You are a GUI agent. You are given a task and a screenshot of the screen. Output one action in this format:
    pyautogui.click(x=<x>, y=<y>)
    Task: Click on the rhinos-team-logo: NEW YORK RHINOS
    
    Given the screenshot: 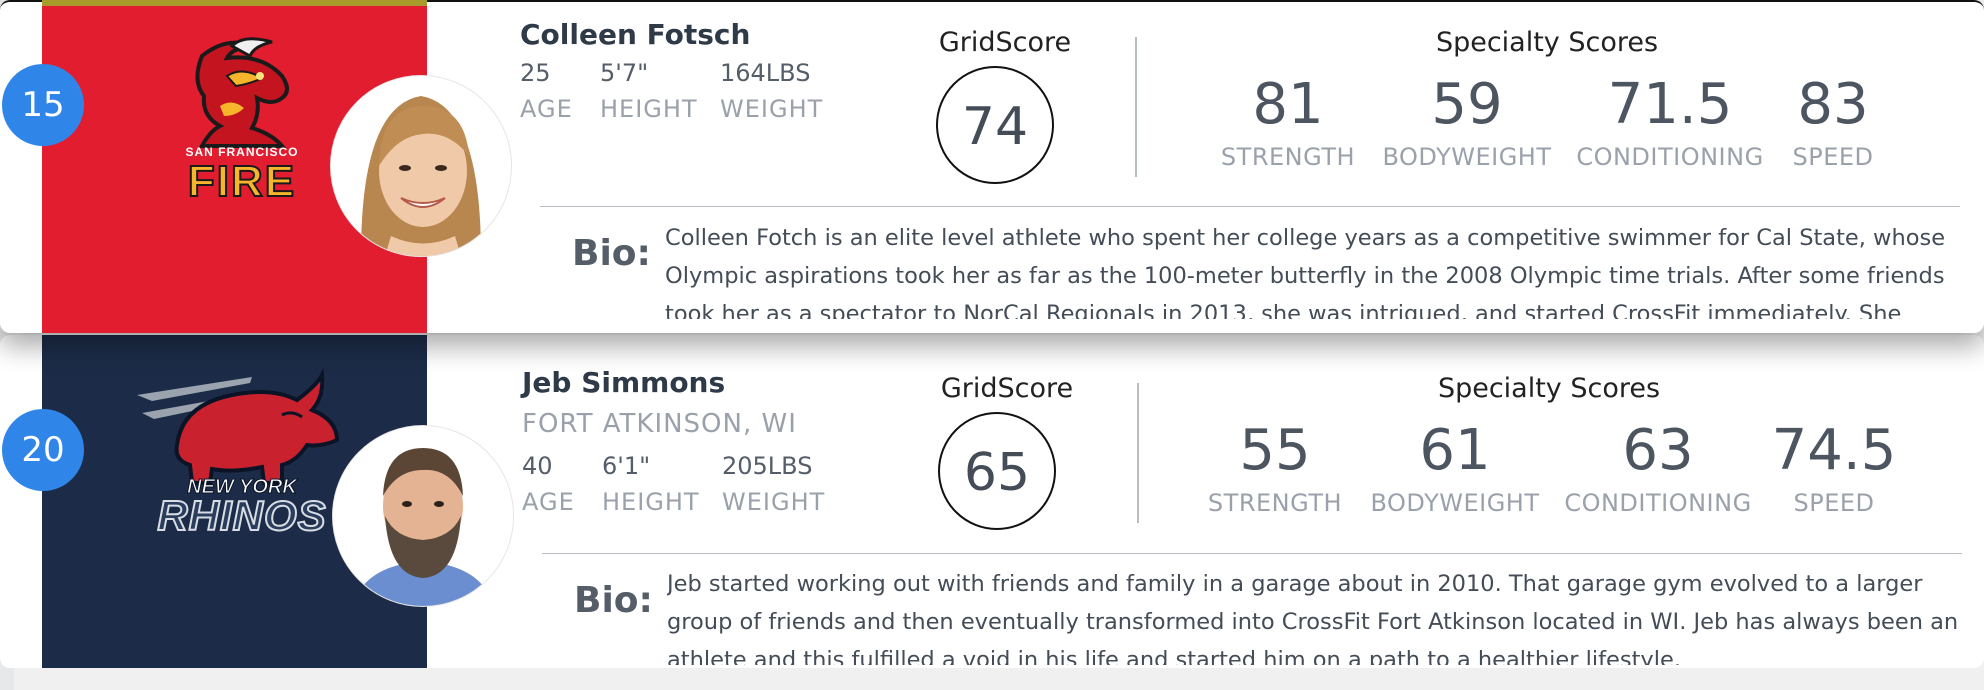 What is the action you would take?
    pyautogui.click(x=238, y=453)
    